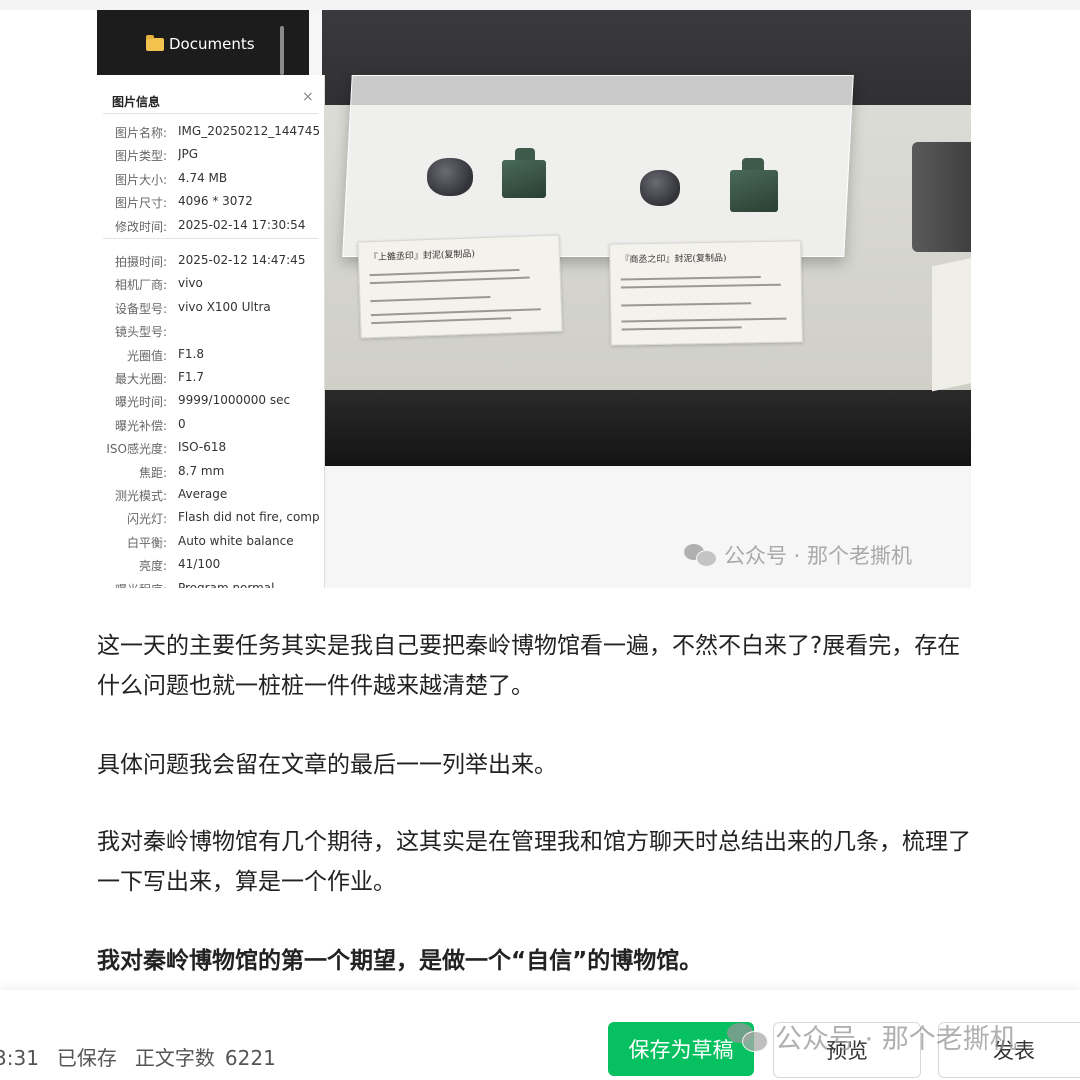 Image resolution: width=1080 pixels, height=1080 pixels. I want to click on overlay-watermark-text: 公众号 · 那个老撕机, so click(896, 1039).